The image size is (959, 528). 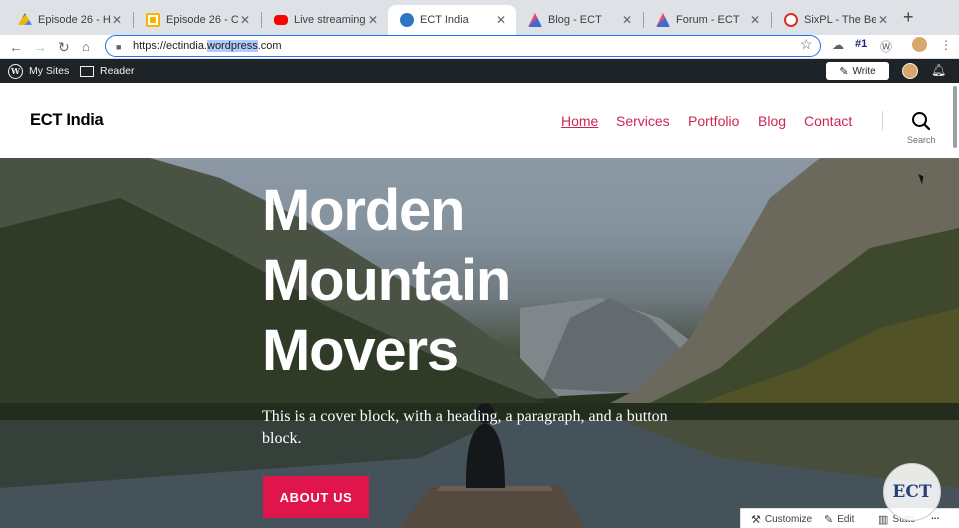 What do you see at coordinates (756, 520) in the screenshot?
I see `wrench-icon: ⚒` at bounding box center [756, 520].